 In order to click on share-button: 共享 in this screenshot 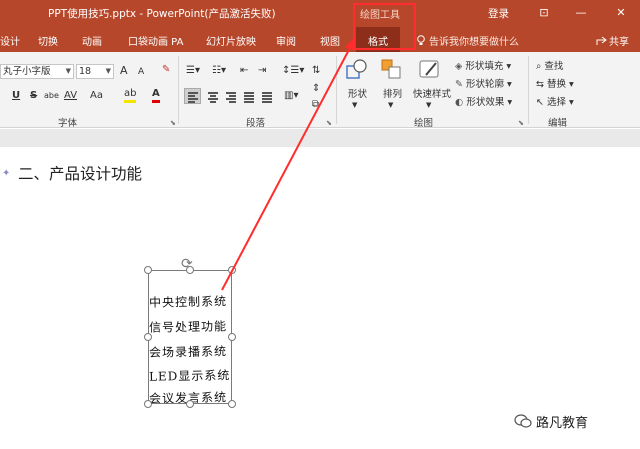, I will do `click(612, 40)`.